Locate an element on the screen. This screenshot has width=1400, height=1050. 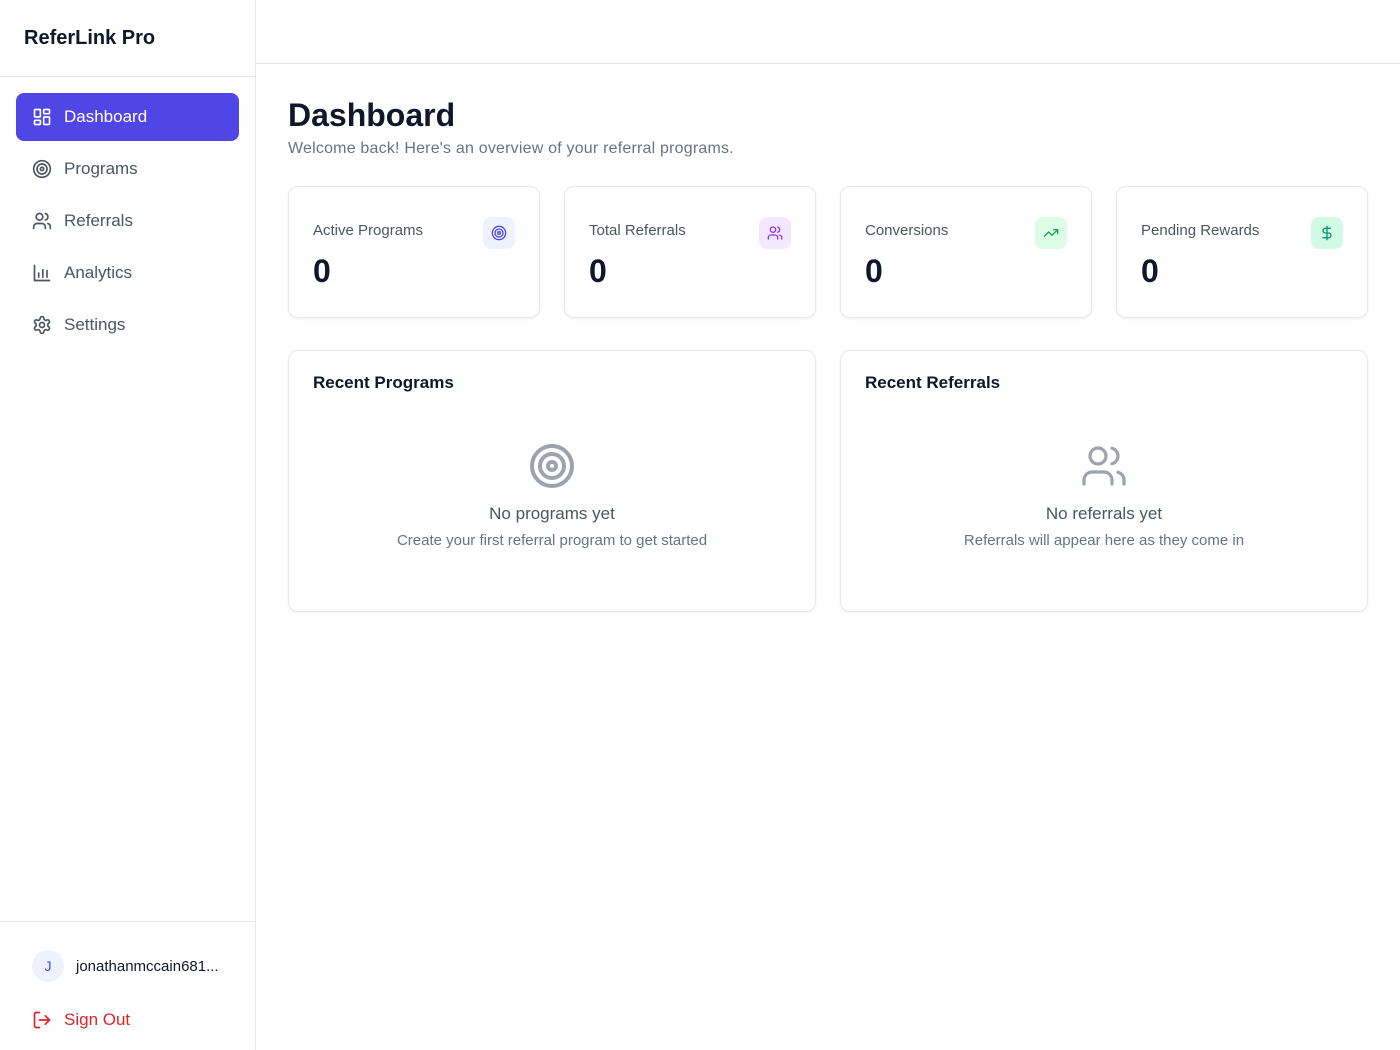
log-out-icon is located at coordinates (42, 1020).